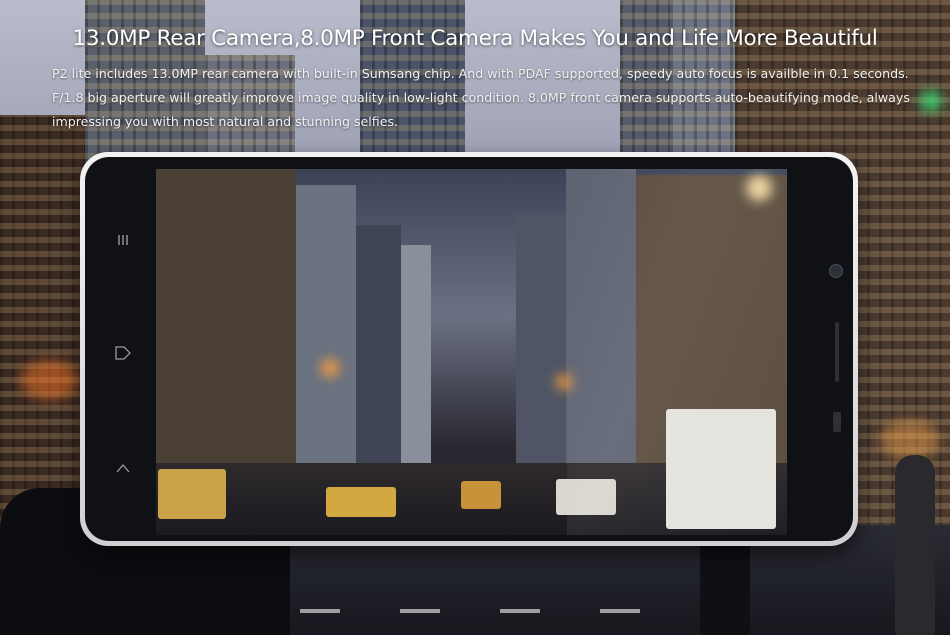 This screenshot has height=635, width=950. I want to click on home-icon-svg, so click(123, 468).